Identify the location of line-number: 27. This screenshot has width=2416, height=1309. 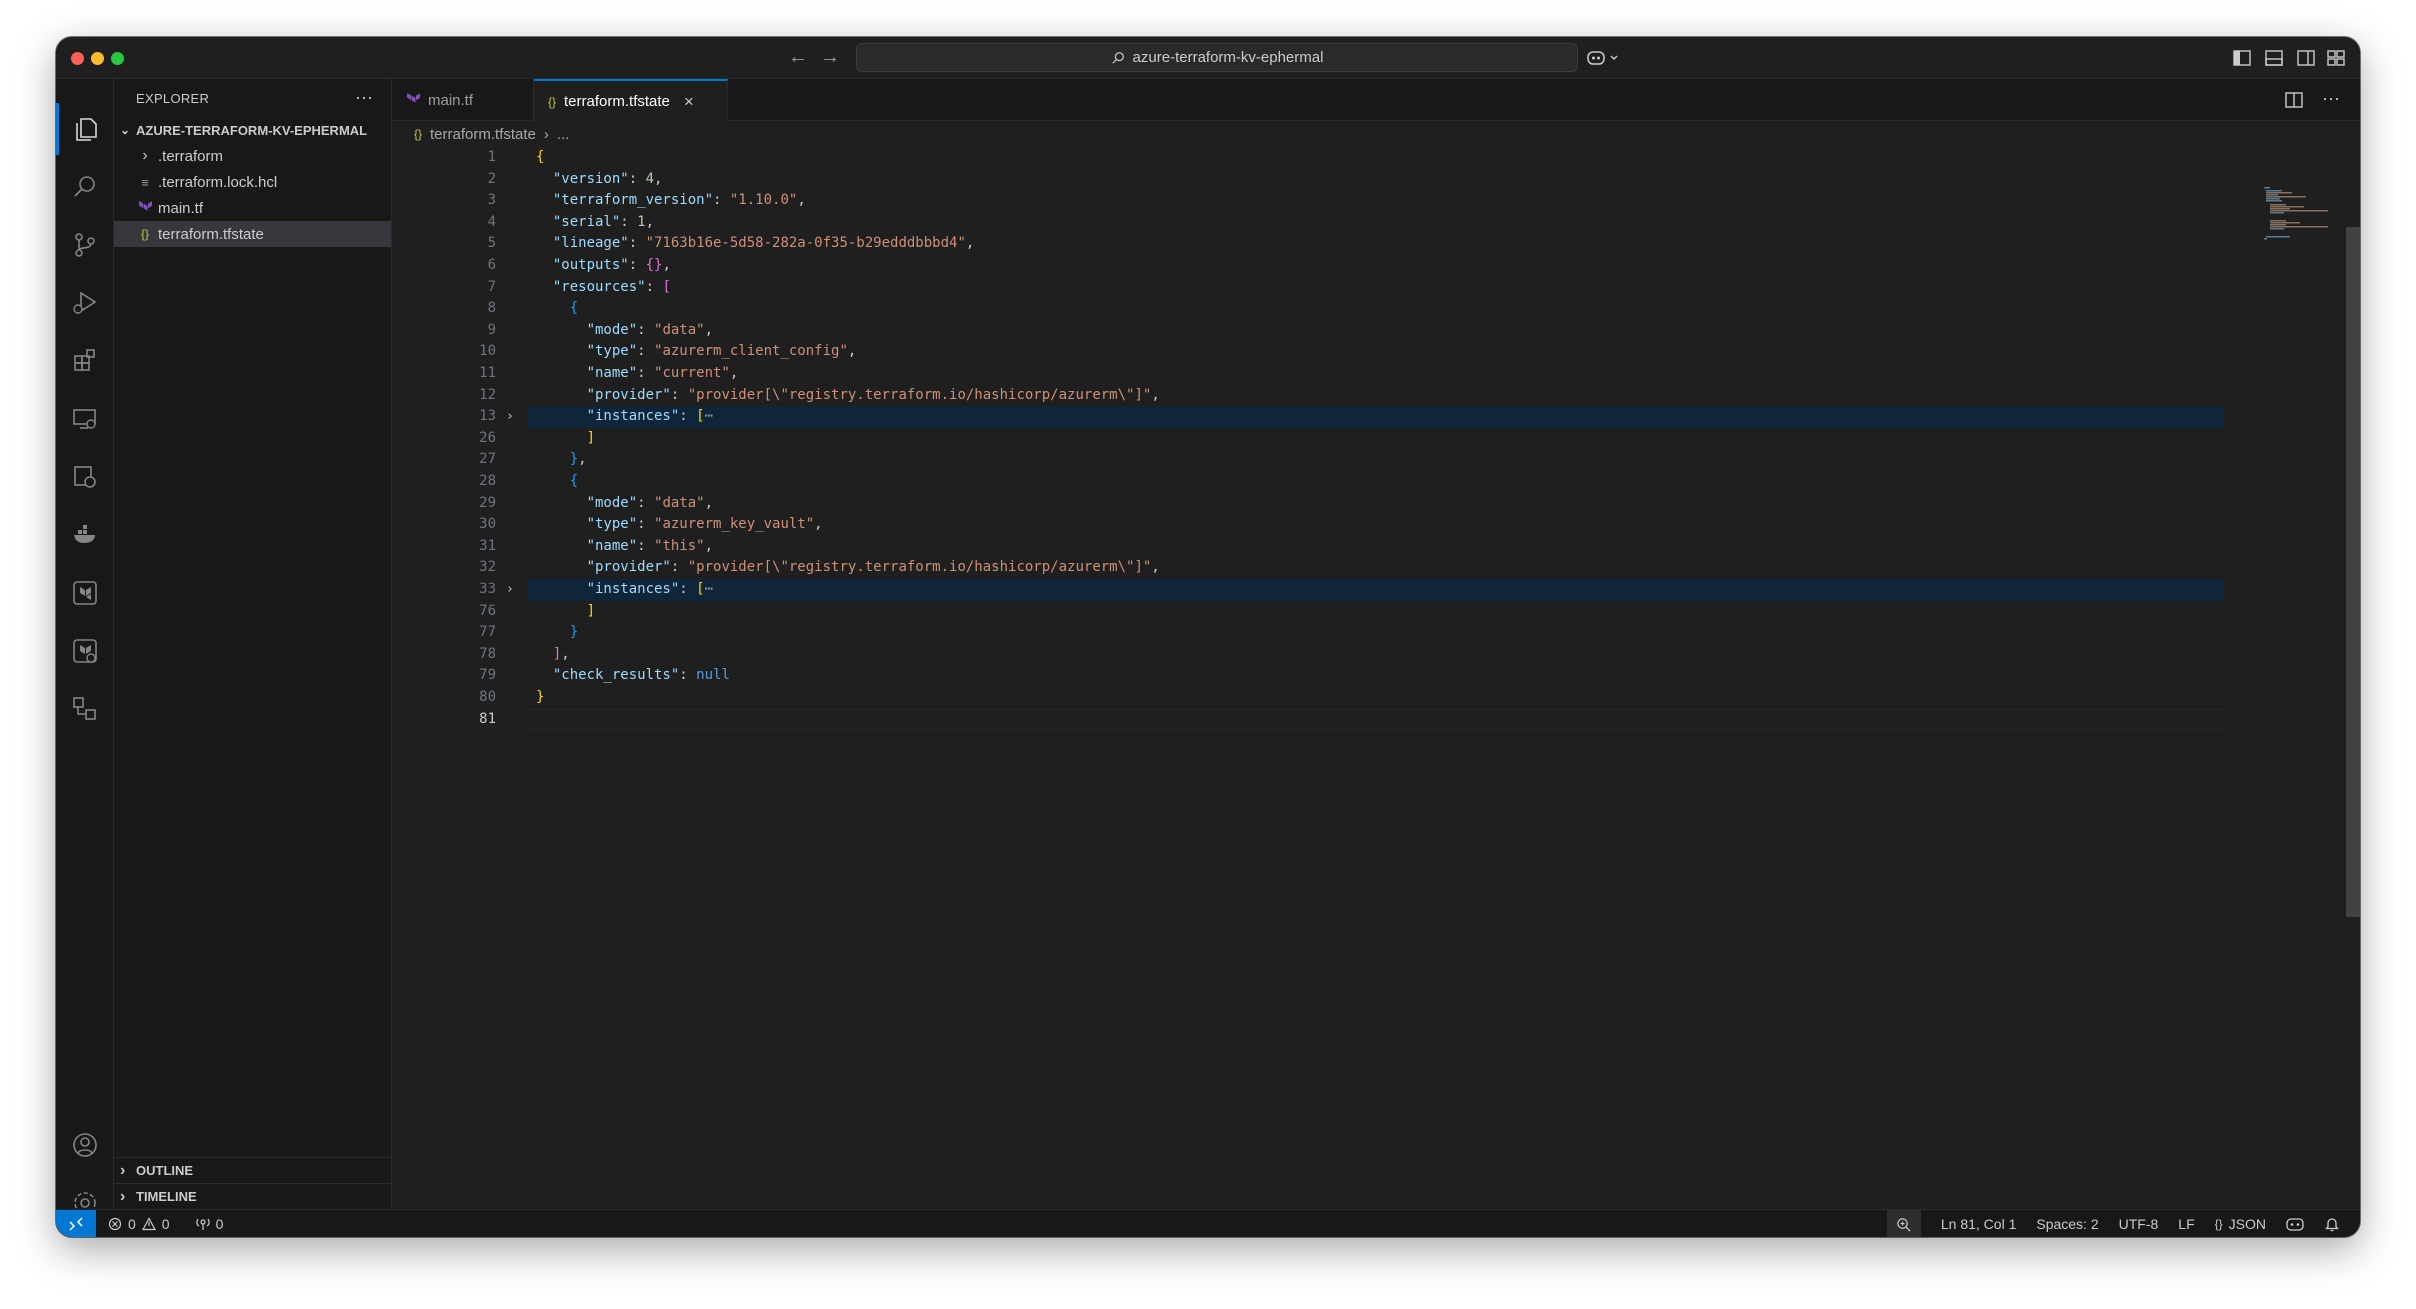
(487, 459).